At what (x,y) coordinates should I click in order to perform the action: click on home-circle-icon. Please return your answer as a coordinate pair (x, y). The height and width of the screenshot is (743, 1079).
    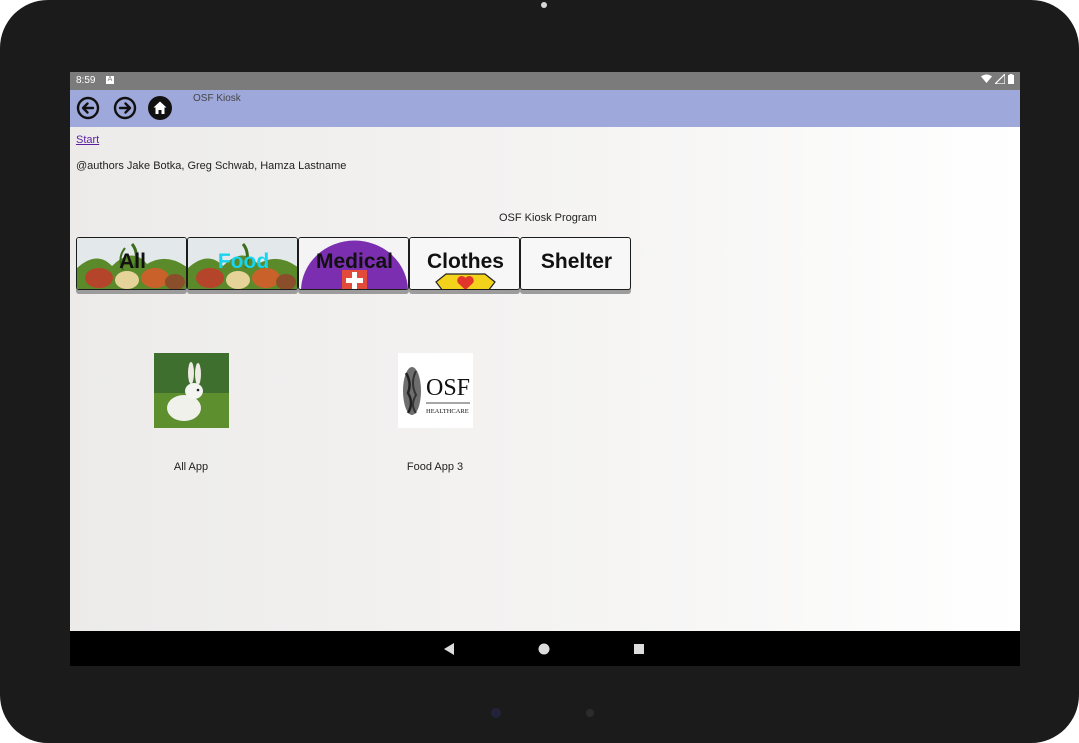
    Looking at the image, I should click on (544, 649).